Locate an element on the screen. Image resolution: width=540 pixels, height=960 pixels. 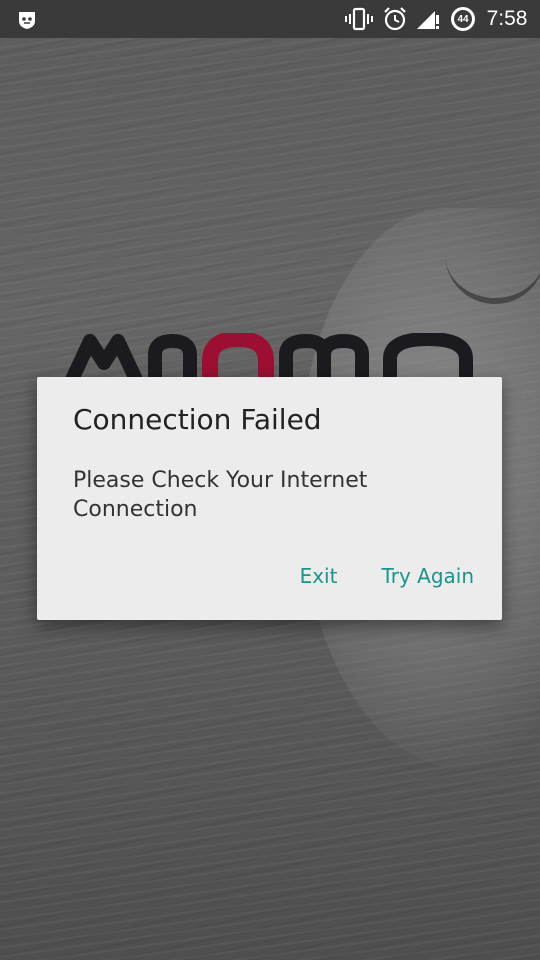
battery-icon: 44 is located at coordinates (463, 19).